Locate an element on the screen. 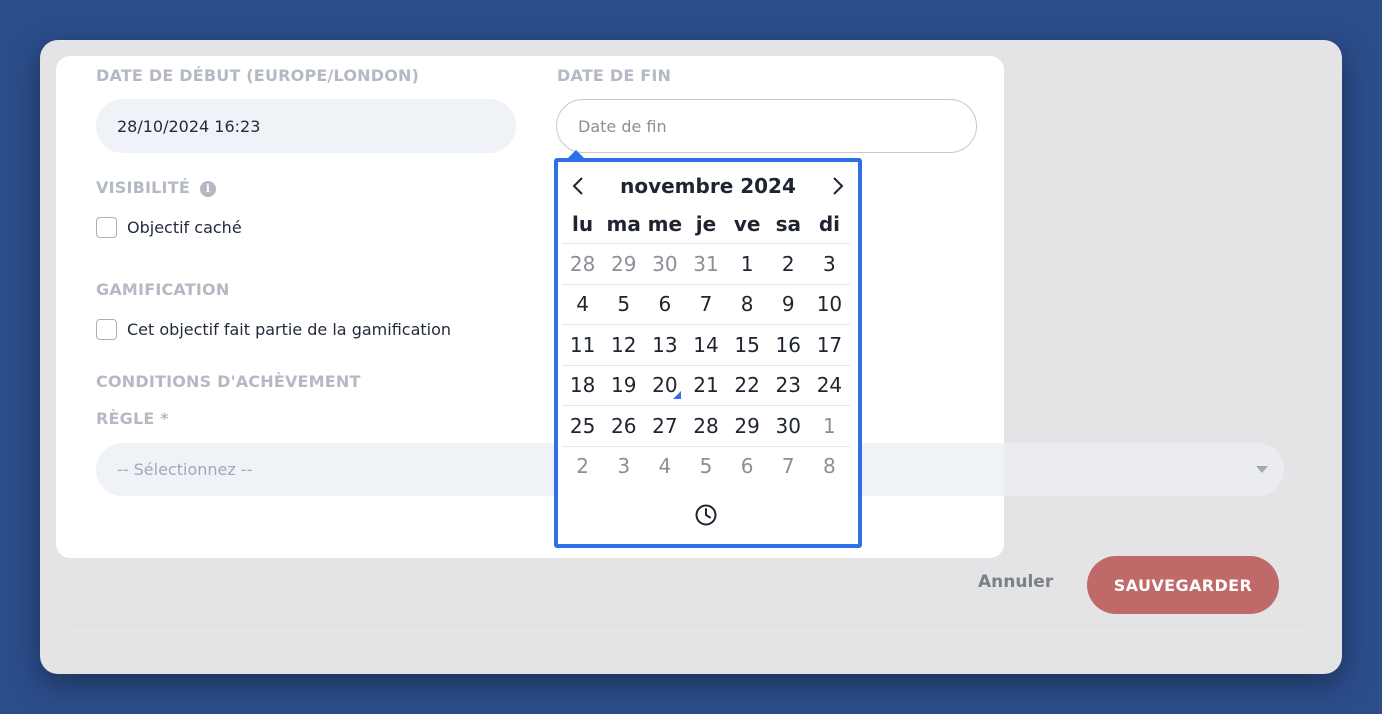 Image resolution: width=1382 pixels, height=714 pixels. week-row: 25 26 27 28 29 30 1 is located at coordinates (706, 425).